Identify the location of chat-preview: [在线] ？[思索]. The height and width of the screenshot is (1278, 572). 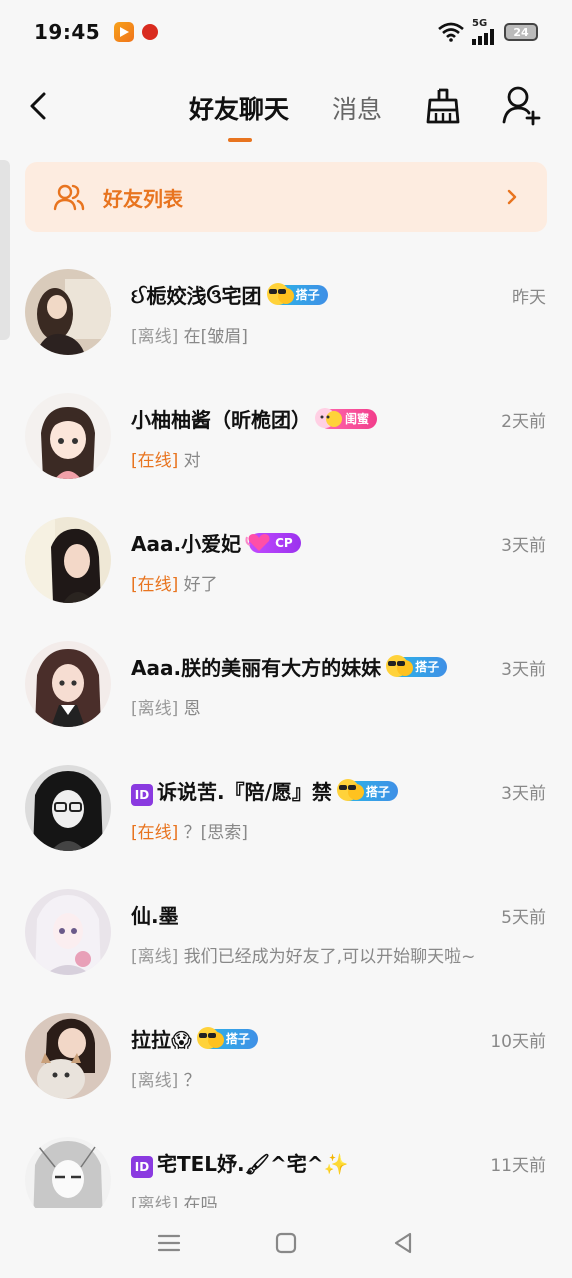
(189, 830).